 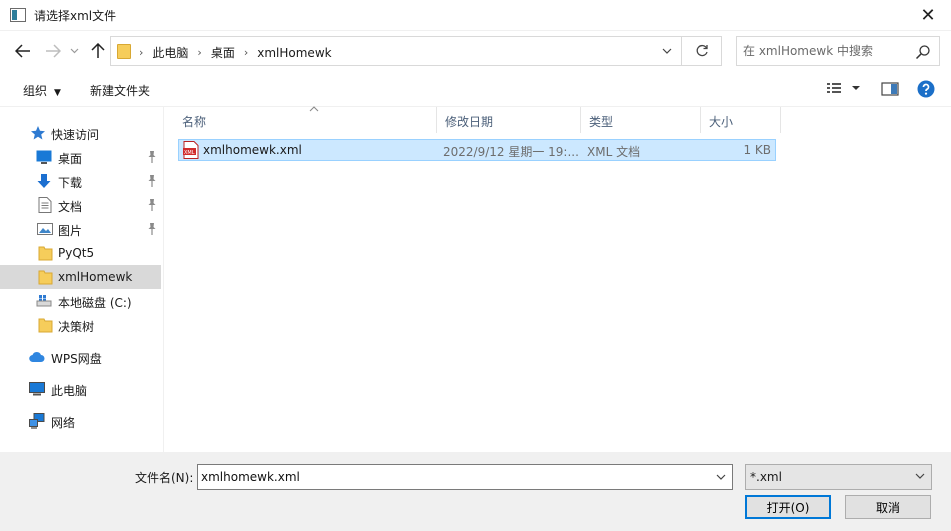 I want to click on close-button: ✕, so click(x=928, y=15).